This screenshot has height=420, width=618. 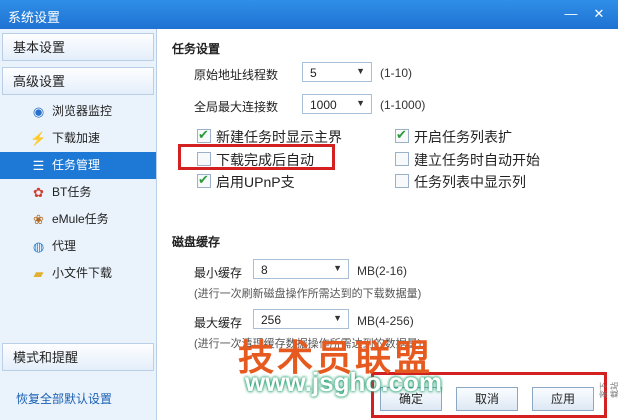 What do you see at coordinates (236, 75) in the screenshot?
I see `thread-count-label: 原始地址线程数` at bounding box center [236, 75].